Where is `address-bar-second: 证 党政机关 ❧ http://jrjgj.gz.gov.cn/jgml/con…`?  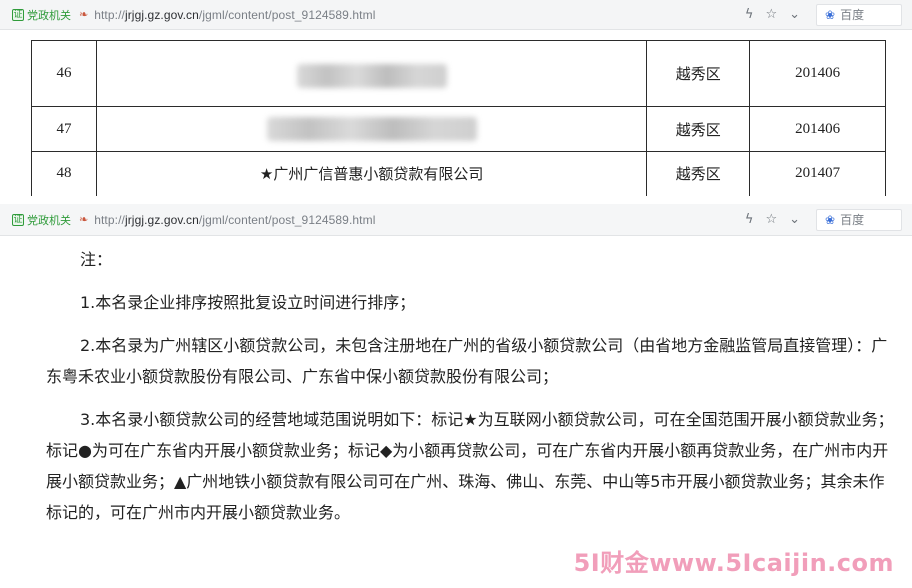 address-bar-second: 证 党政机关 ❧ http://jrjgj.gz.gov.cn/jgml/con… is located at coordinates (456, 220).